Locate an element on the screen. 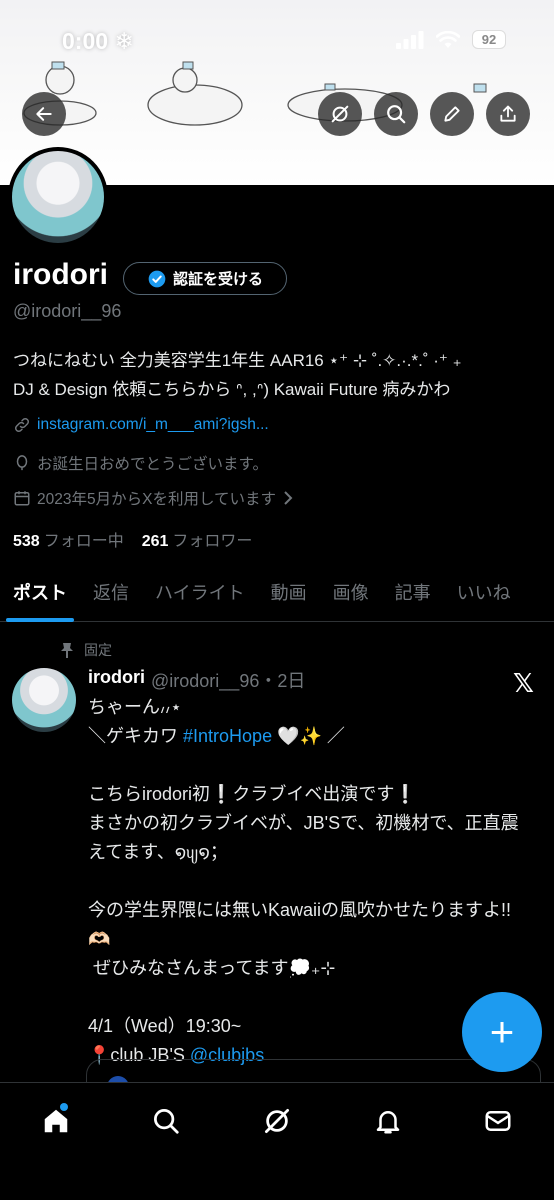  profile-avatar is located at coordinates (58, 197).